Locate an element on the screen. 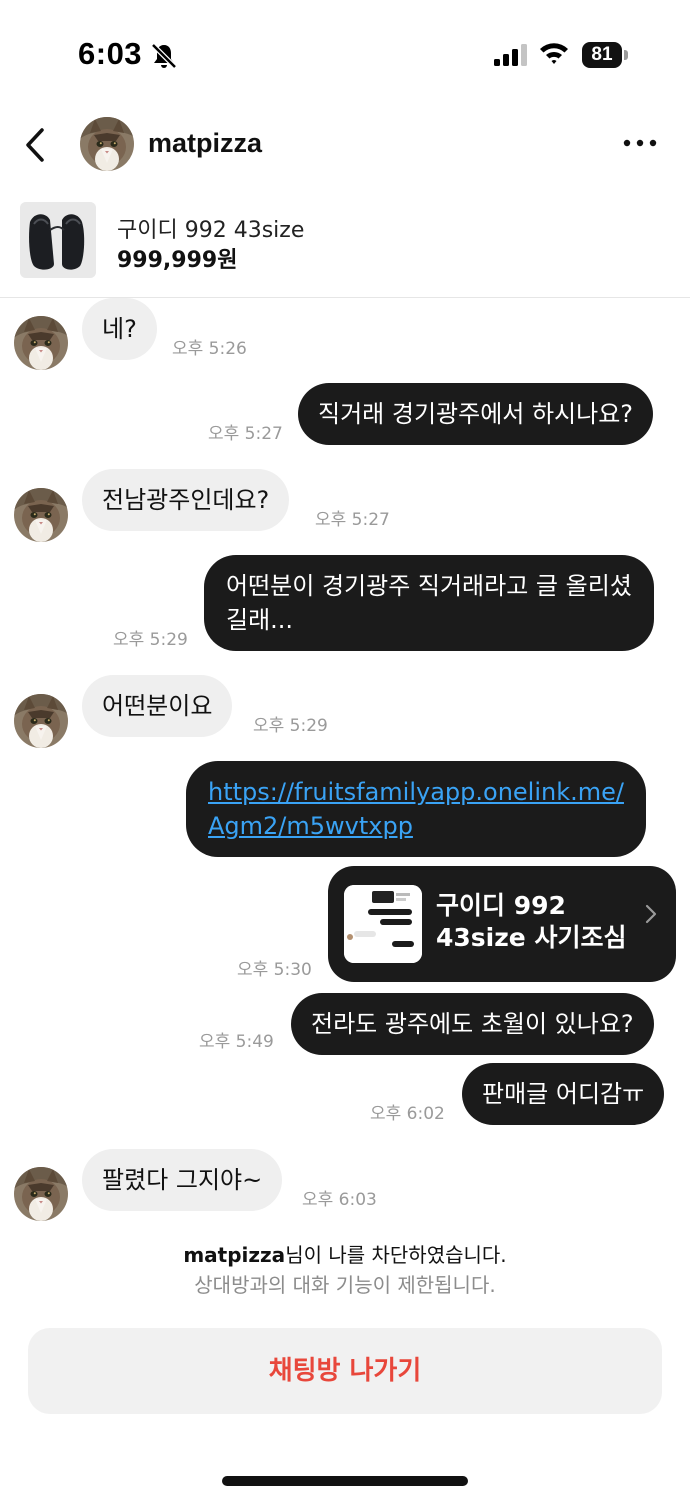 This screenshot has width=690, height=1500. battery-cap is located at coordinates (626, 55).